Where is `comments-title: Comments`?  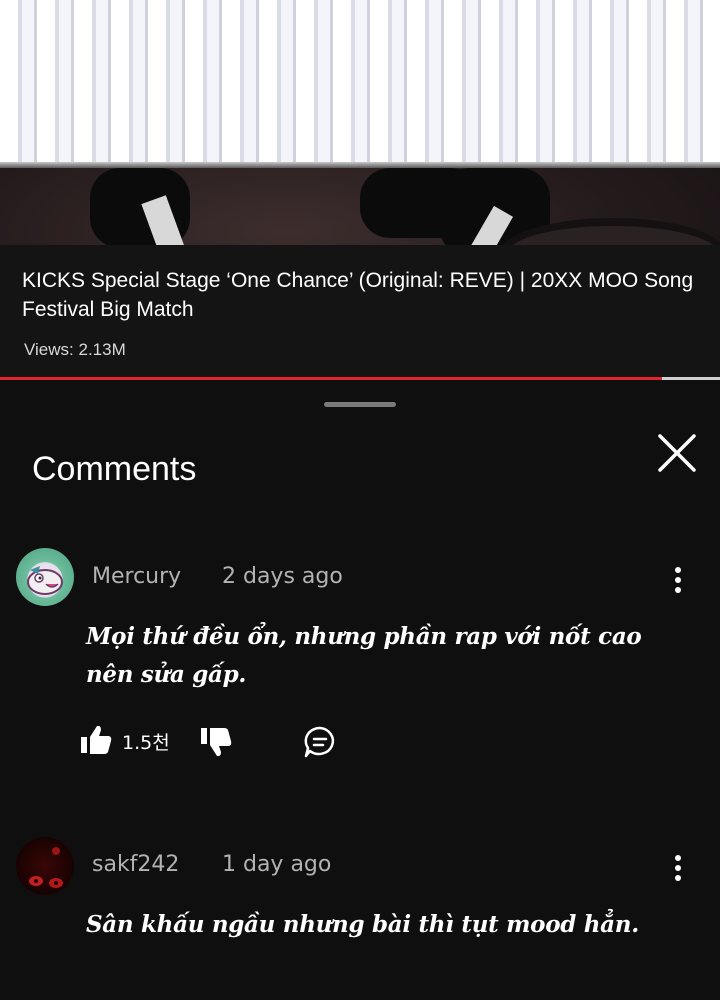 comments-title: Comments is located at coordinates (114, 469).